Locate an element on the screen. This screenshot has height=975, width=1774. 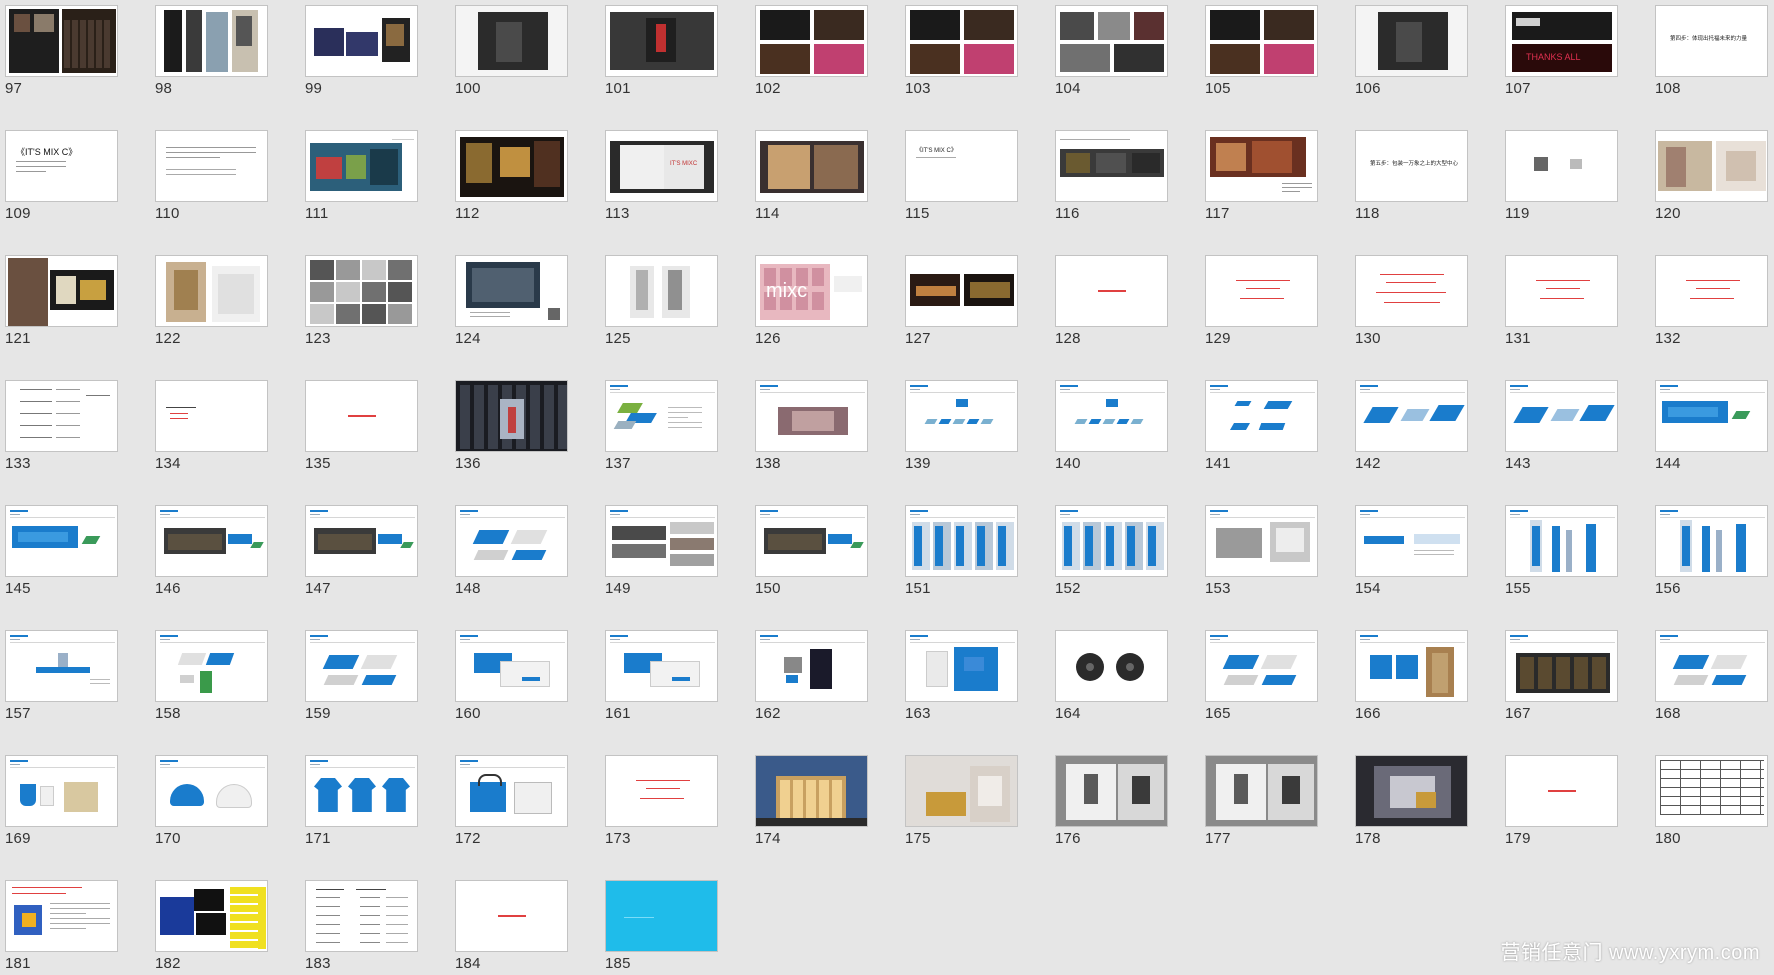
slide-thumbnail: 141 is located at coordinates (1260, 423).